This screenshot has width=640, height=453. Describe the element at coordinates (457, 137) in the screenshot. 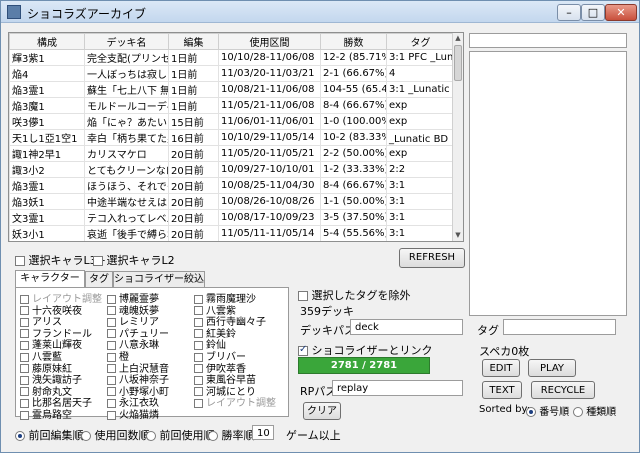

I see `table-scrollbar: ▲ ▼` at that location.